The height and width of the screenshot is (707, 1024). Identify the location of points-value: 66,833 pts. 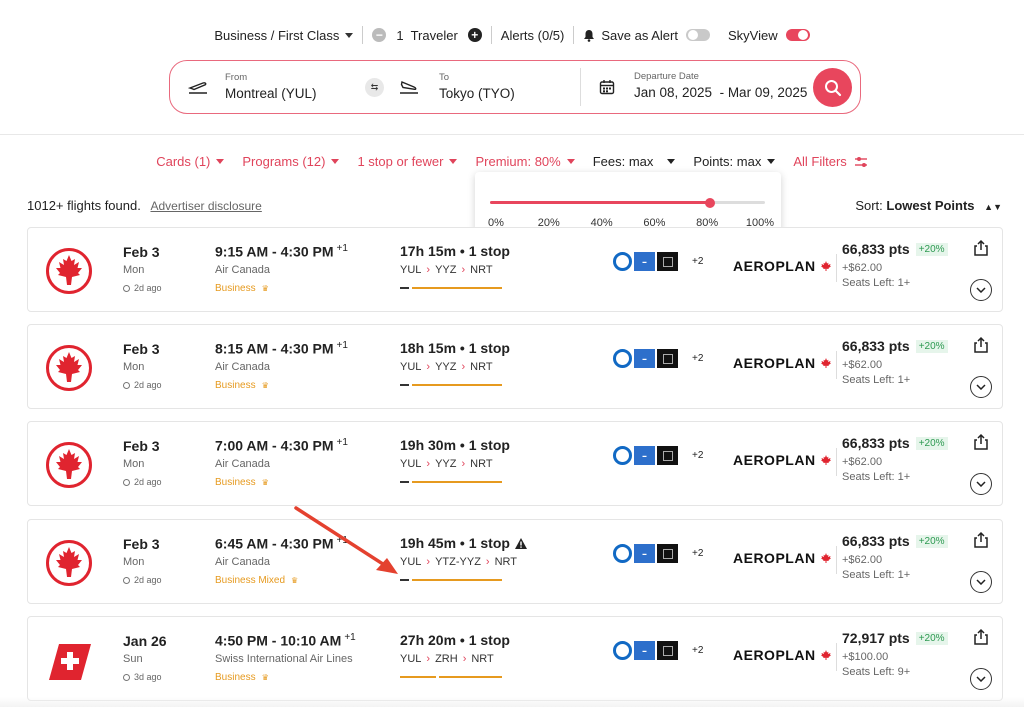
(876, 249).